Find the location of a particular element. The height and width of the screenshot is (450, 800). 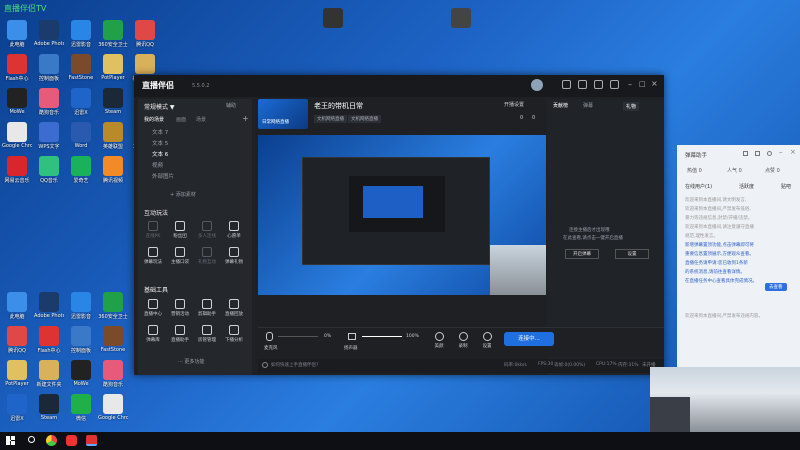

avatar is located at coordinates (537, 85).